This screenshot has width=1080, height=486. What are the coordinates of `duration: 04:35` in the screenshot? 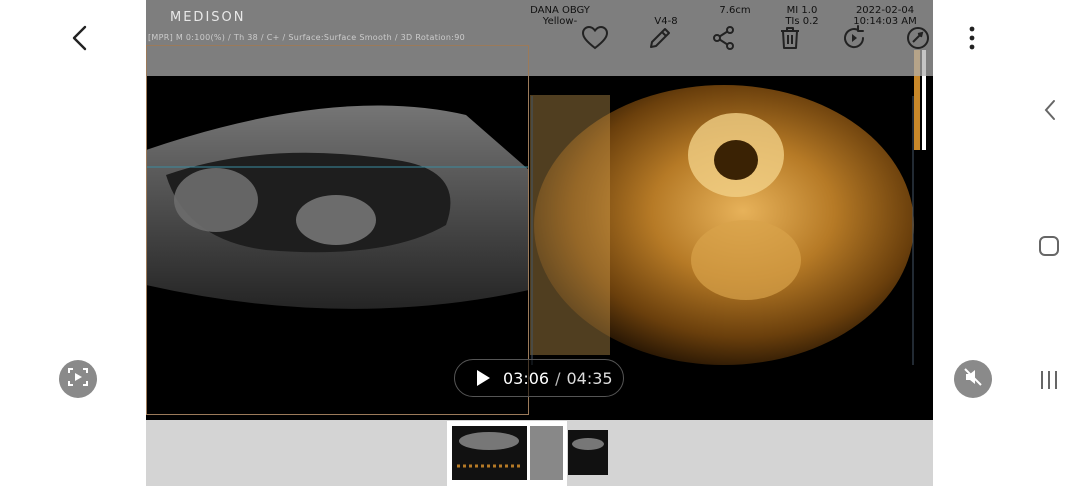 It's located at (589, 378).